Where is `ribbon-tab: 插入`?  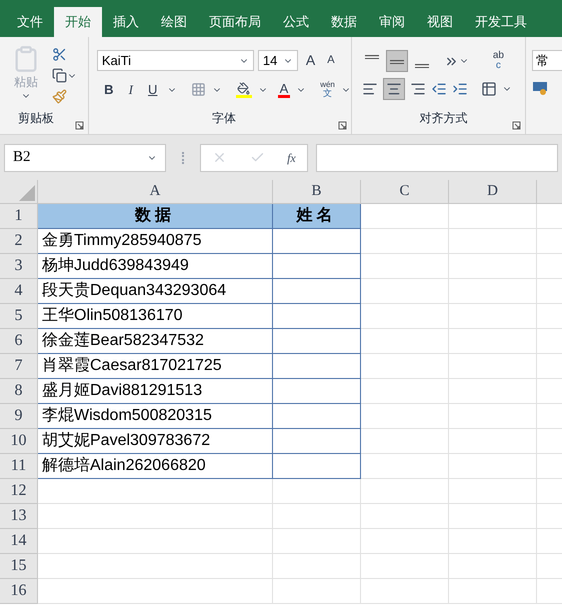
ribbon-tab: 插入 is located at coordinates (126, 22).